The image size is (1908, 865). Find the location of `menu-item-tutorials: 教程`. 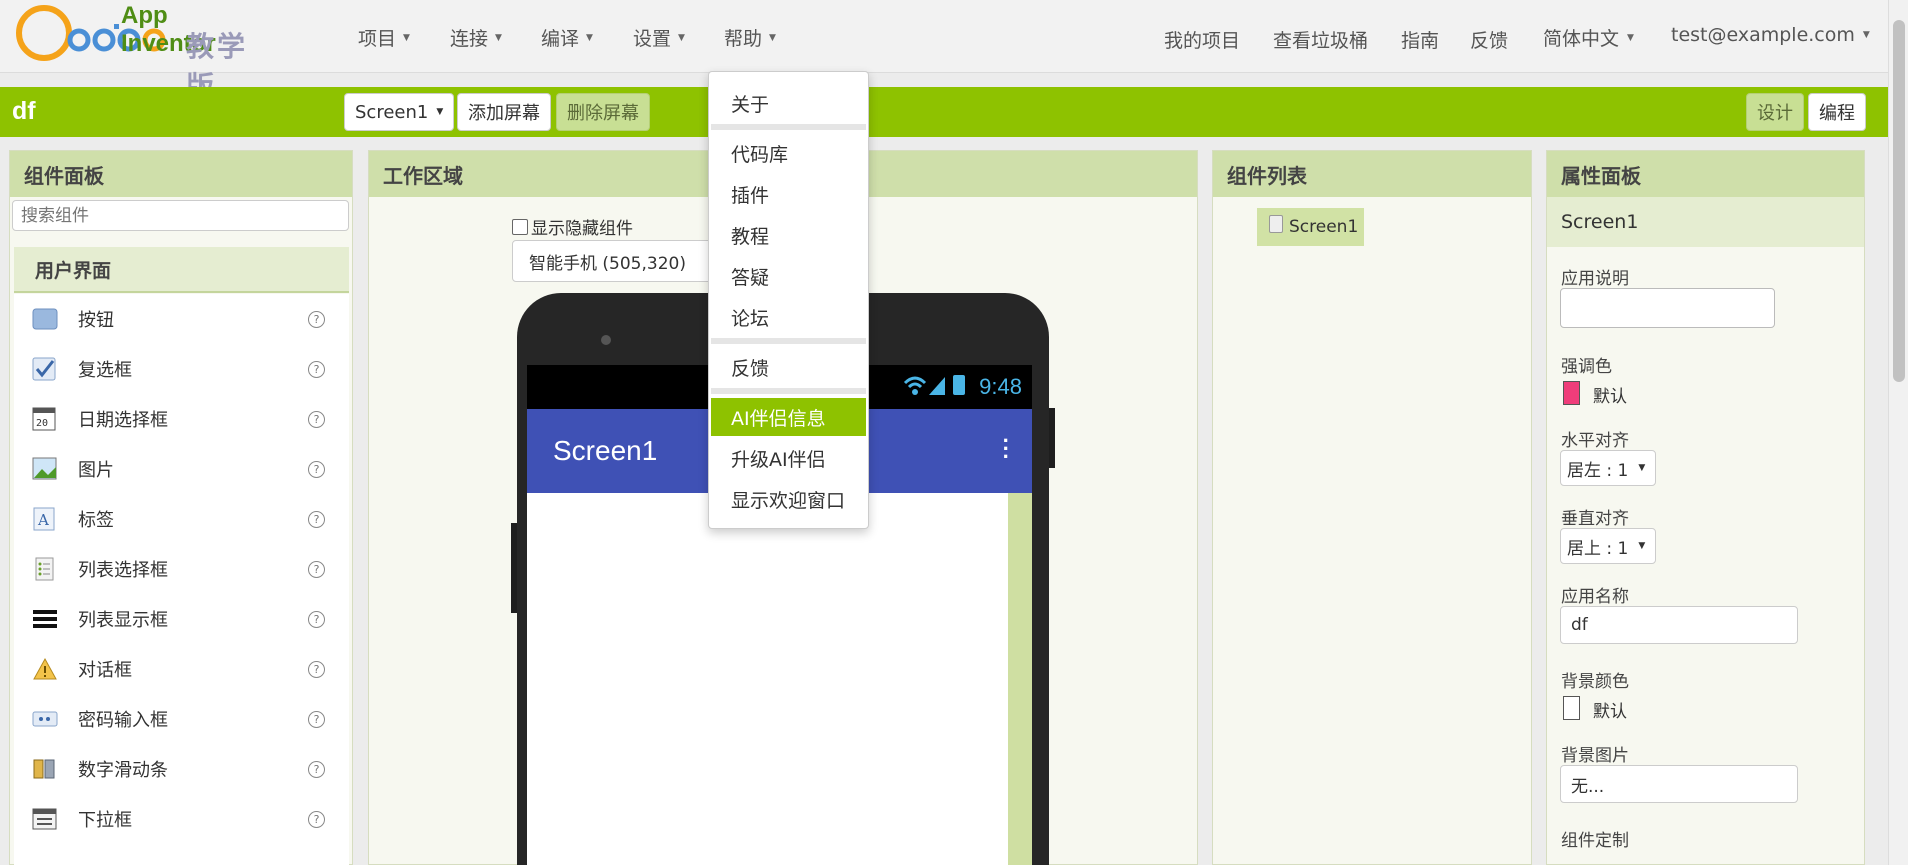

menu-item-tutorials: 教程 is located at coordinates (788, 235).